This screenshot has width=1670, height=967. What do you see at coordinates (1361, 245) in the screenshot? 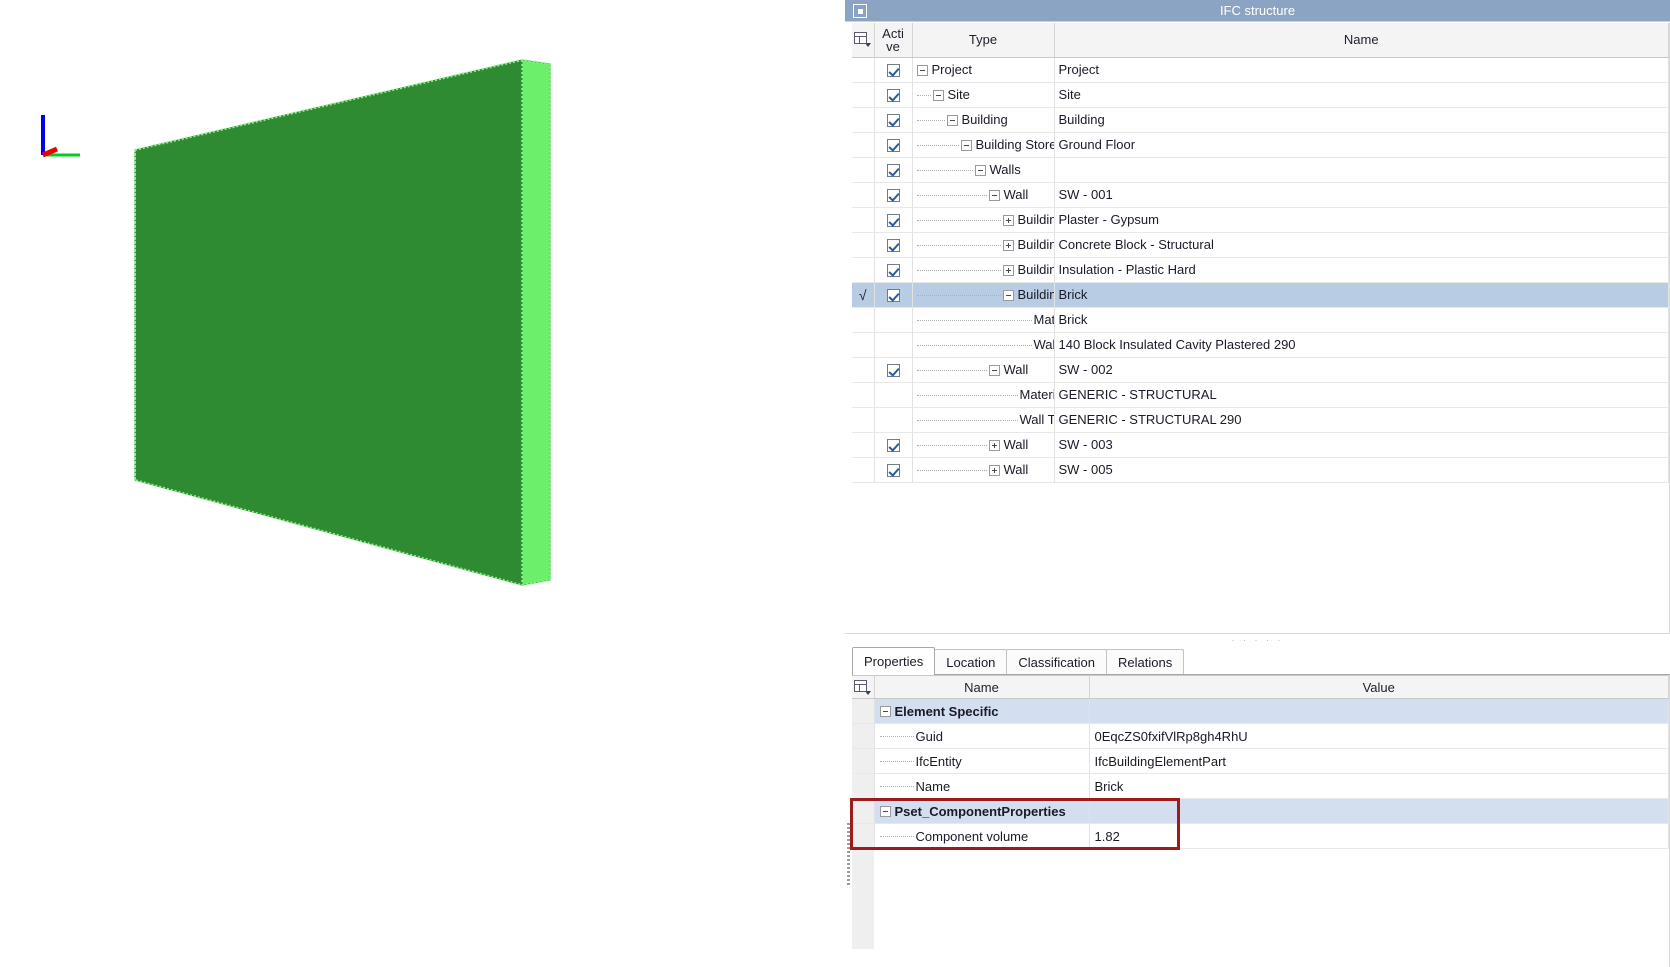
I see `row-name-cell: Concrete Block - Structural` at bounding box center [1361, 245].